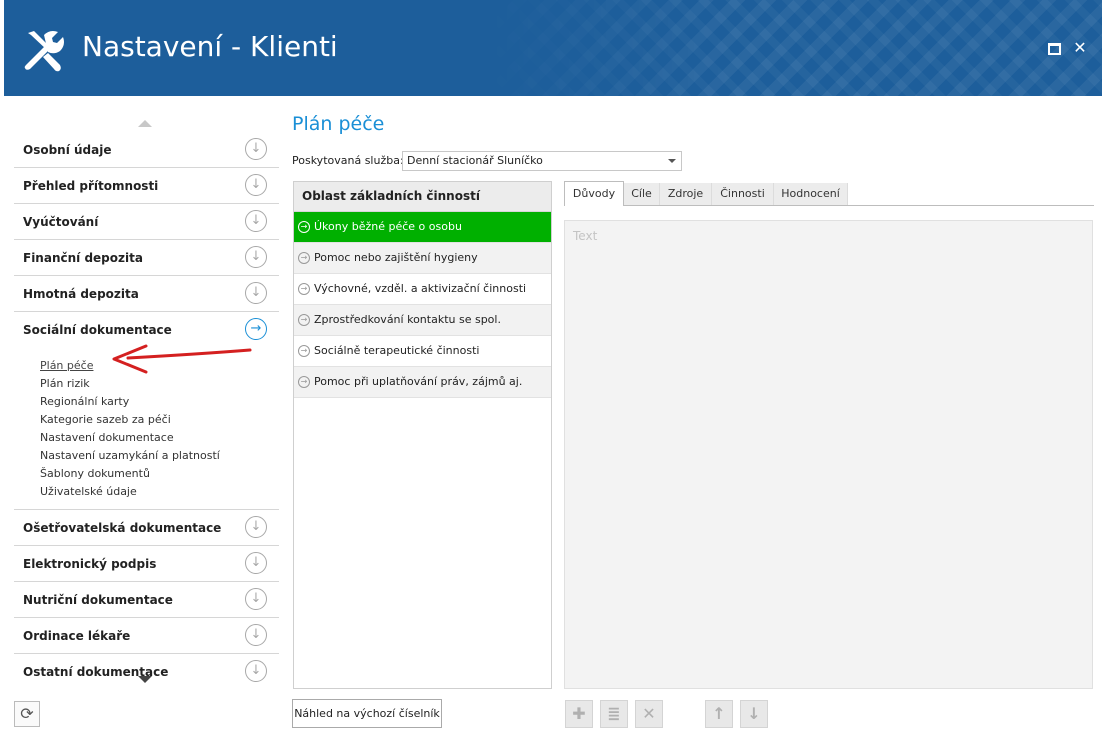 The width and height of the screenshot is (1106, 741). I want to click on close-button: ✕, so click(1080, 48).